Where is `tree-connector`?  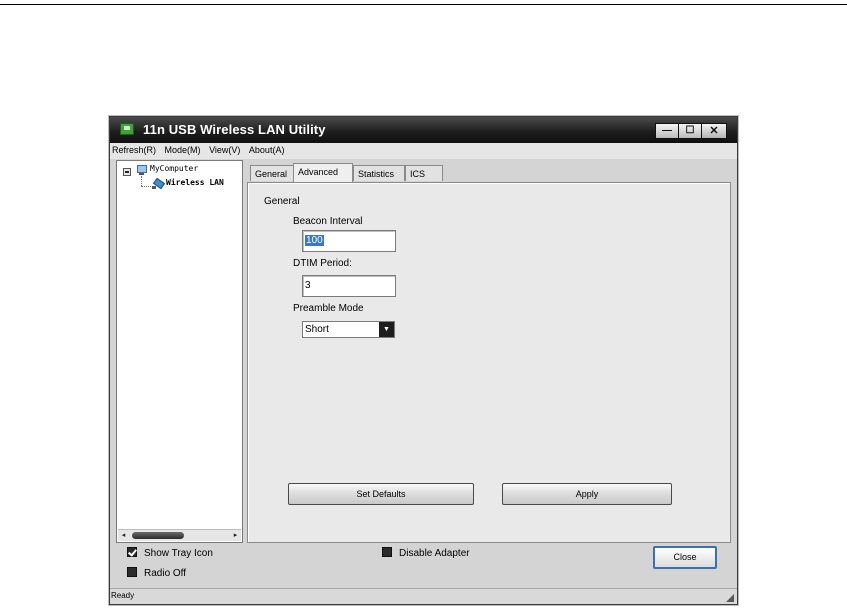
tree-connector is located at coordinates (141, 181).